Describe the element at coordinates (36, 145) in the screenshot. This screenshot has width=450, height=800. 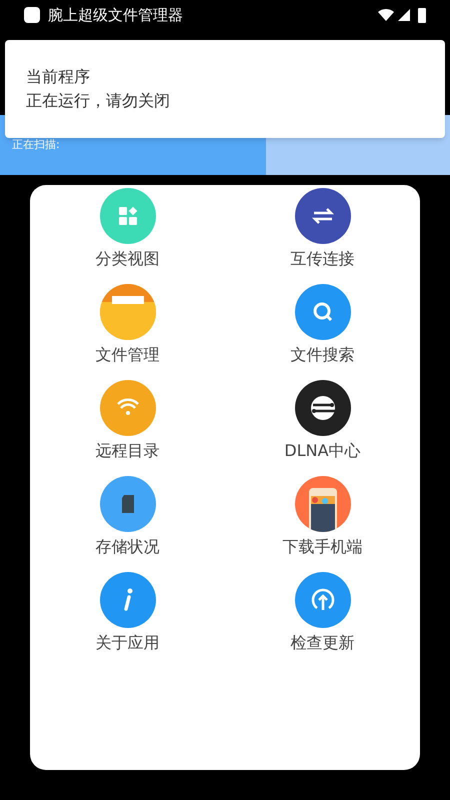
I see `scan-label: 正在扫描:` at that location.